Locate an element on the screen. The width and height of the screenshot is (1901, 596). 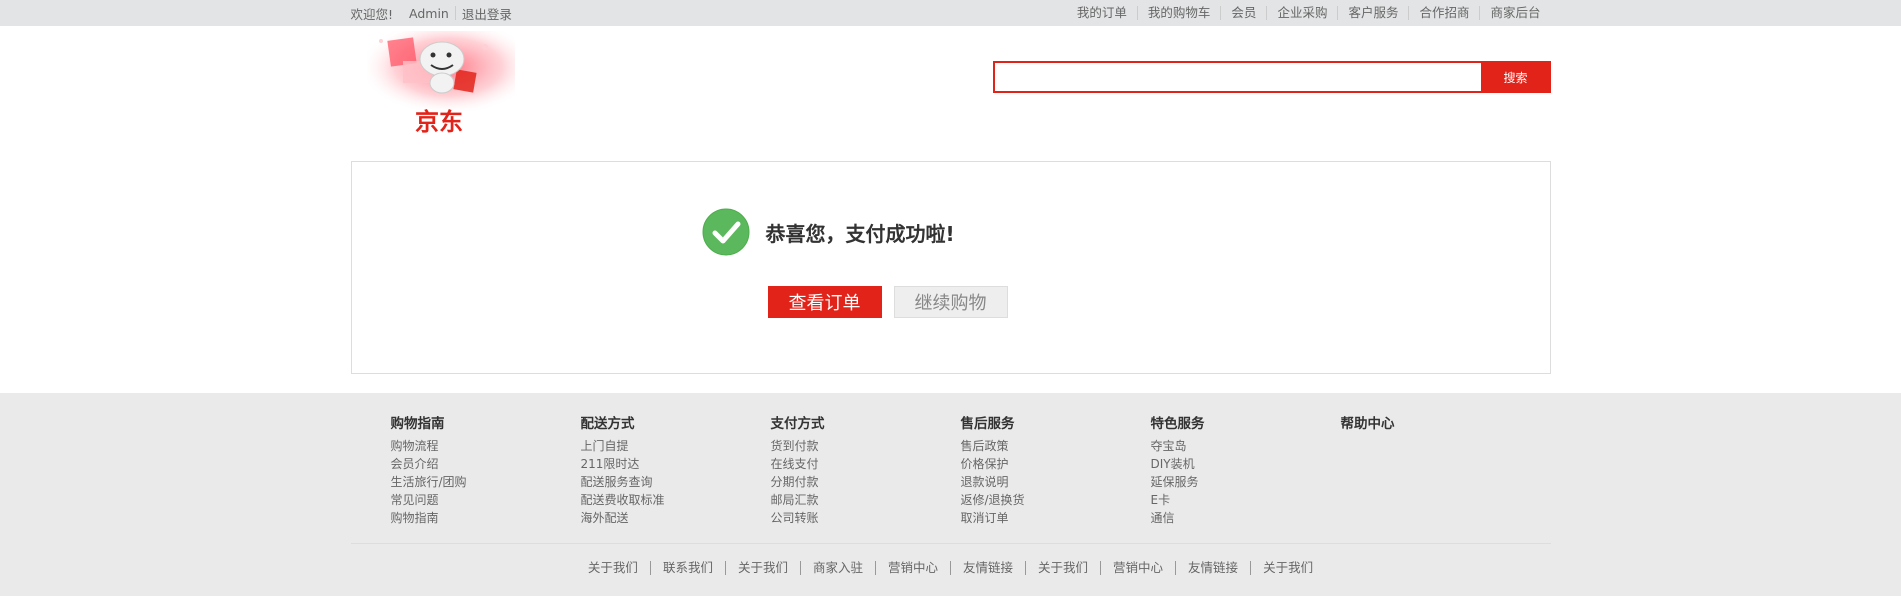
footer-col-shopping-guide: 购物指南 购物流程 会员介绍 生活旅行/团购 常见问题 购物指南 is located at coordinates (486, 479).